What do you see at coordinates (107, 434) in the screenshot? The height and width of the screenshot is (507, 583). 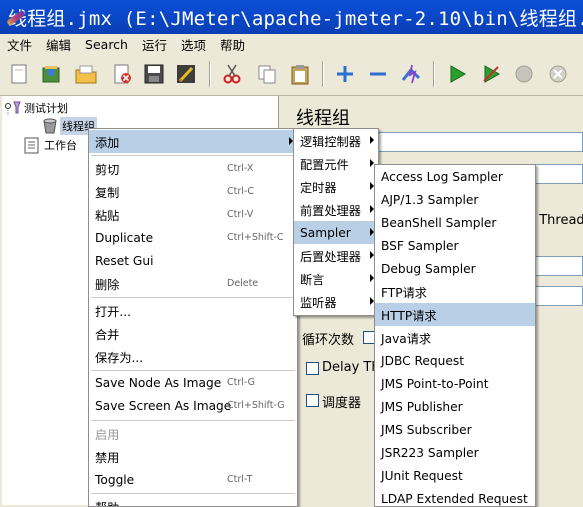 I see `menu-item-label: 启用` at bounding box center [107, 434].